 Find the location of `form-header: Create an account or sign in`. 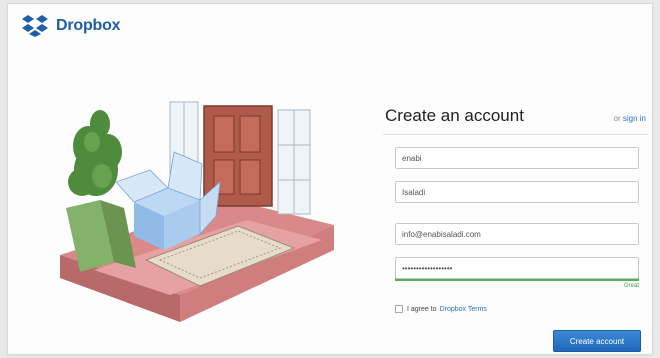

form-header: Create an account or sign in is located at coordinates (515, 116).